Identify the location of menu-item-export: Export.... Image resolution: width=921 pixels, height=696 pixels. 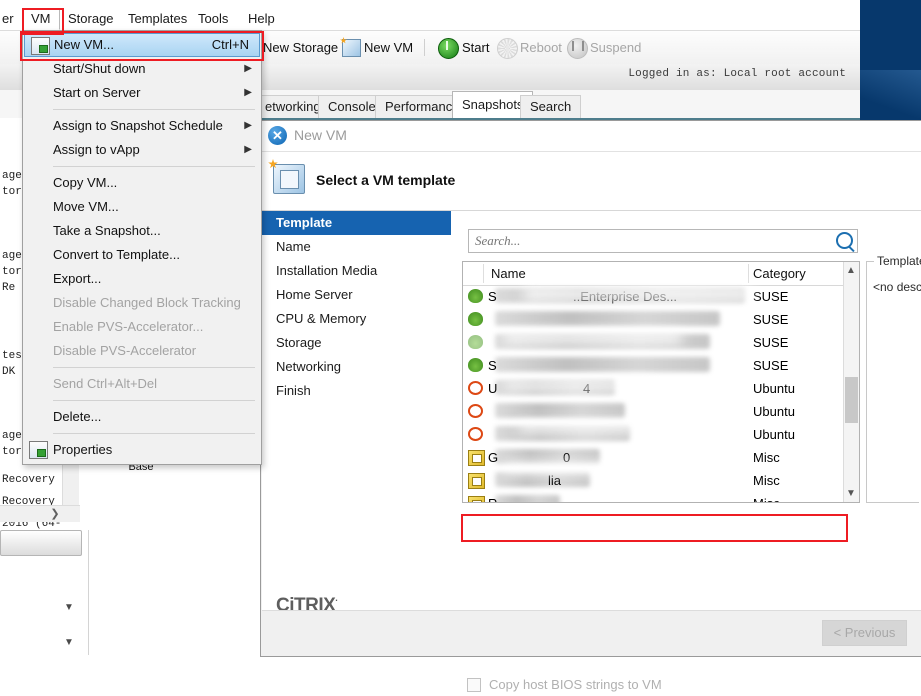
(142, 279).